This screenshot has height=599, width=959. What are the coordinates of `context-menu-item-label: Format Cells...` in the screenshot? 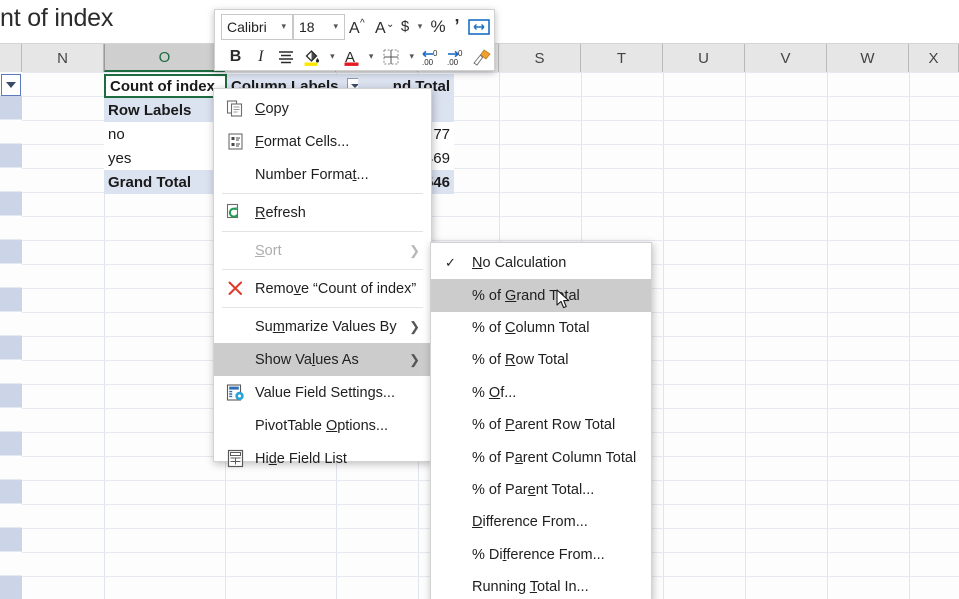 It's located at (302, 141).